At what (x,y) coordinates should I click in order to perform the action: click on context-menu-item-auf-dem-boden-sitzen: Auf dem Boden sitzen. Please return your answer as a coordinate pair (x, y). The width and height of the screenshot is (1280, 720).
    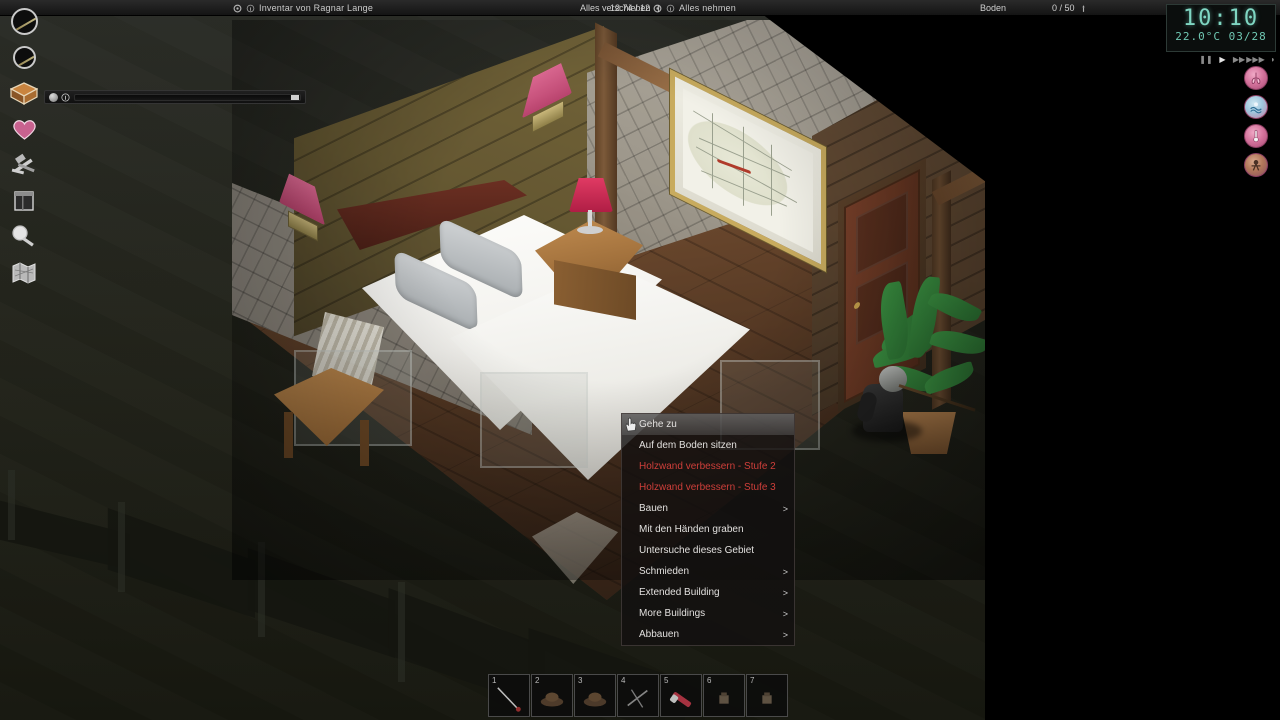
    Looking at the image, I should click on (708, 445).